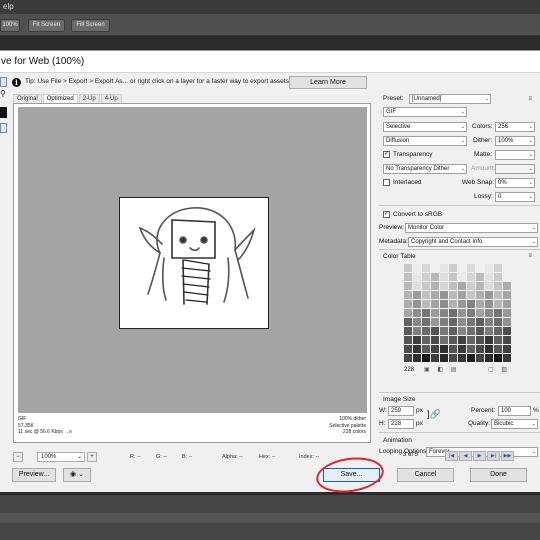 Image resolution: width=540 pixels, height=540 pixels. Describe the element at coordinates (45, 432) in the screenshot. I see `info-download-time: 11 sec @ 56.6 Kbps →≡` at that location.